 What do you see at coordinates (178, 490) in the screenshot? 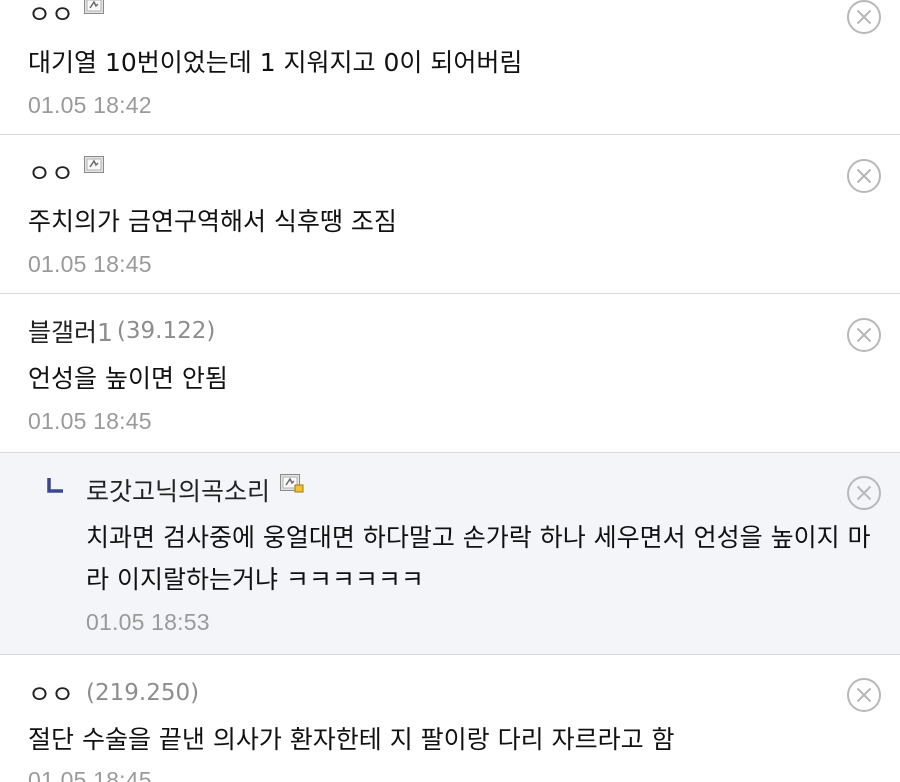
I see `author-name: 로갓고닉의곡소리` at bounding box center [178, 490].